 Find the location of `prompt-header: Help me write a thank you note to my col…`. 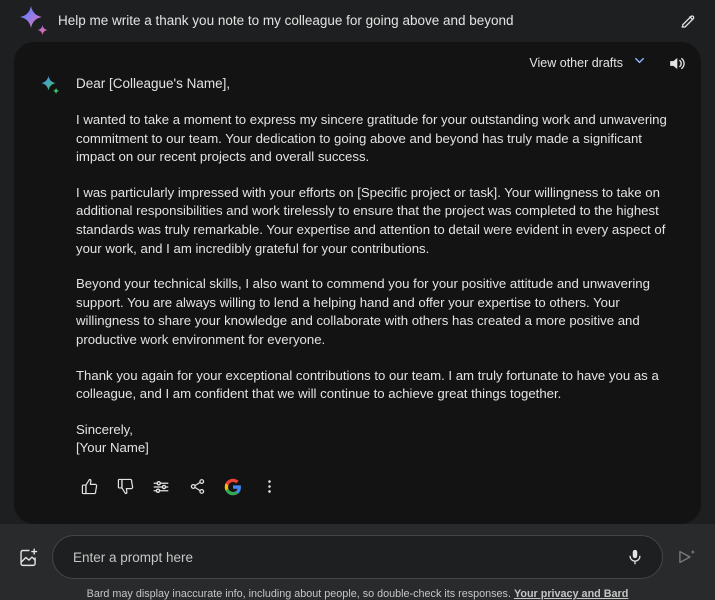

prompt-header: Help me write a thank you note to my col… is located at coordinates (357, 21).